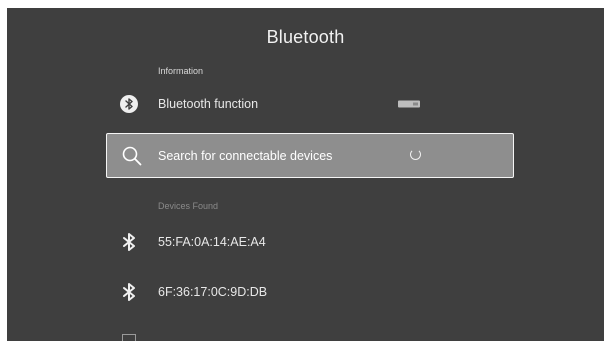  Describe the element at coordinates (213, 292) in the screenshot. I see `device-address: 6F:36:17:0C:9D:DB` at that location.